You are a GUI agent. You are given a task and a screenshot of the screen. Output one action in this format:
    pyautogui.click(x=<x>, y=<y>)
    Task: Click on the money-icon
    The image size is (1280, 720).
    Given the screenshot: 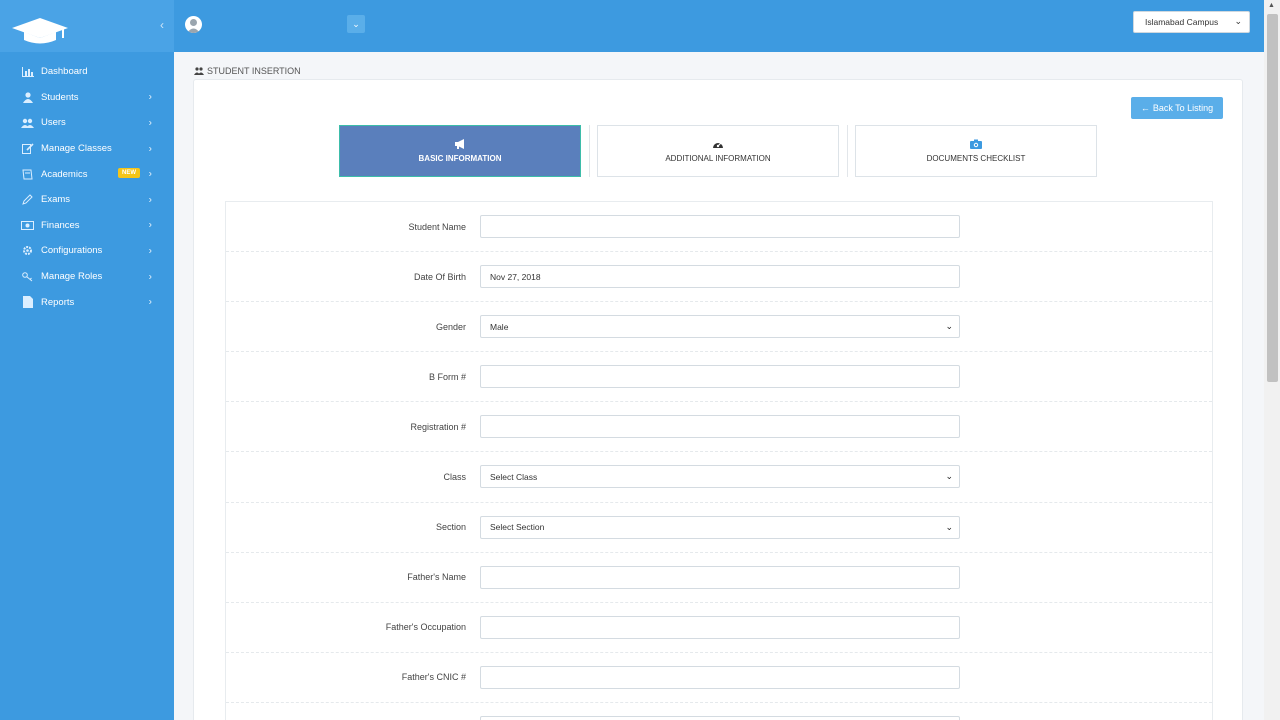 What is the action you would take?
    pyautogui.click(x=27, y=225)
    